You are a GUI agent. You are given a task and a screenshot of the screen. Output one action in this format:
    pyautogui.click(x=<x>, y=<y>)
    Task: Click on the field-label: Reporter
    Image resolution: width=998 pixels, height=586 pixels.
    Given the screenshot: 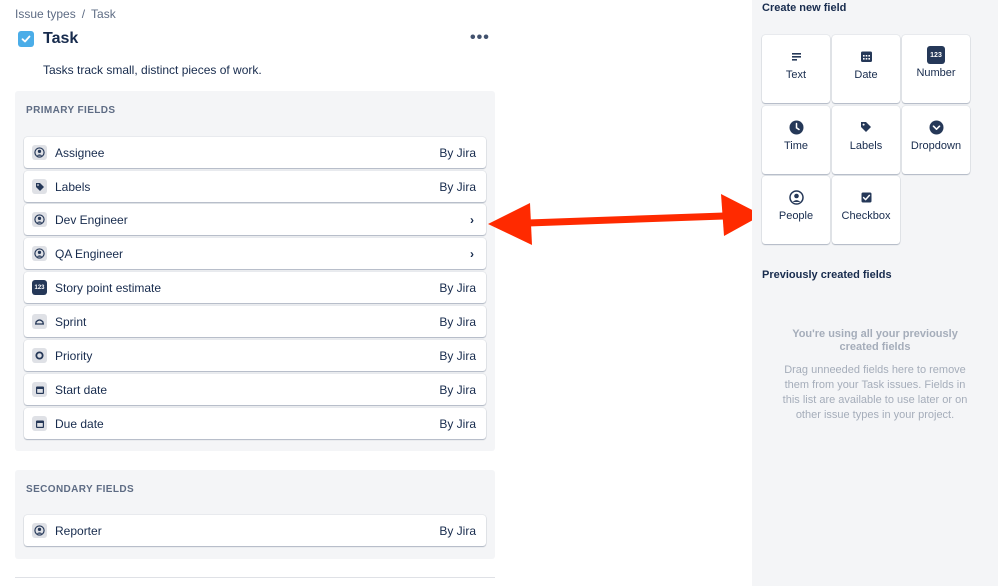 What is the action you would take?
    pyautogui.click(x=78, y=530)
    